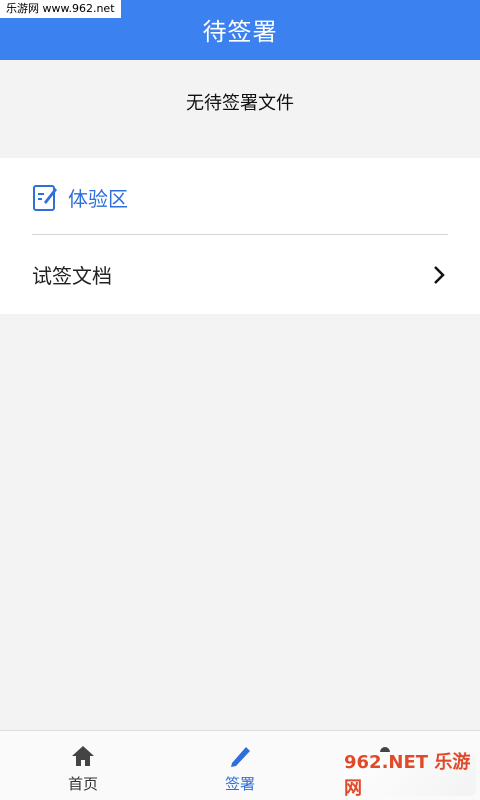 Image resolution: width=480 pixels, height=800 pixels. Describe the element at coordinates (239, 784) in the screenshot. I see `nav-sign-label: 签署` at that location.